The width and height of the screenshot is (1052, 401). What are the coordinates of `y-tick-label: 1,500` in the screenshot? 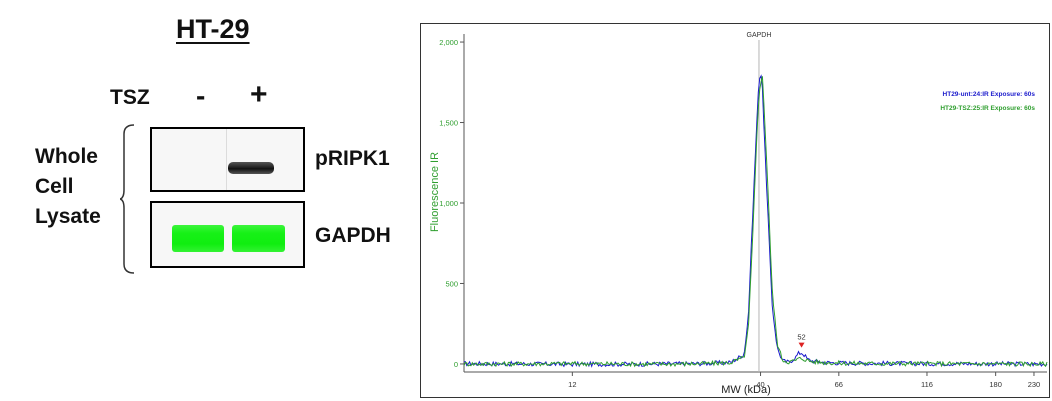 It's located at (448, 123).